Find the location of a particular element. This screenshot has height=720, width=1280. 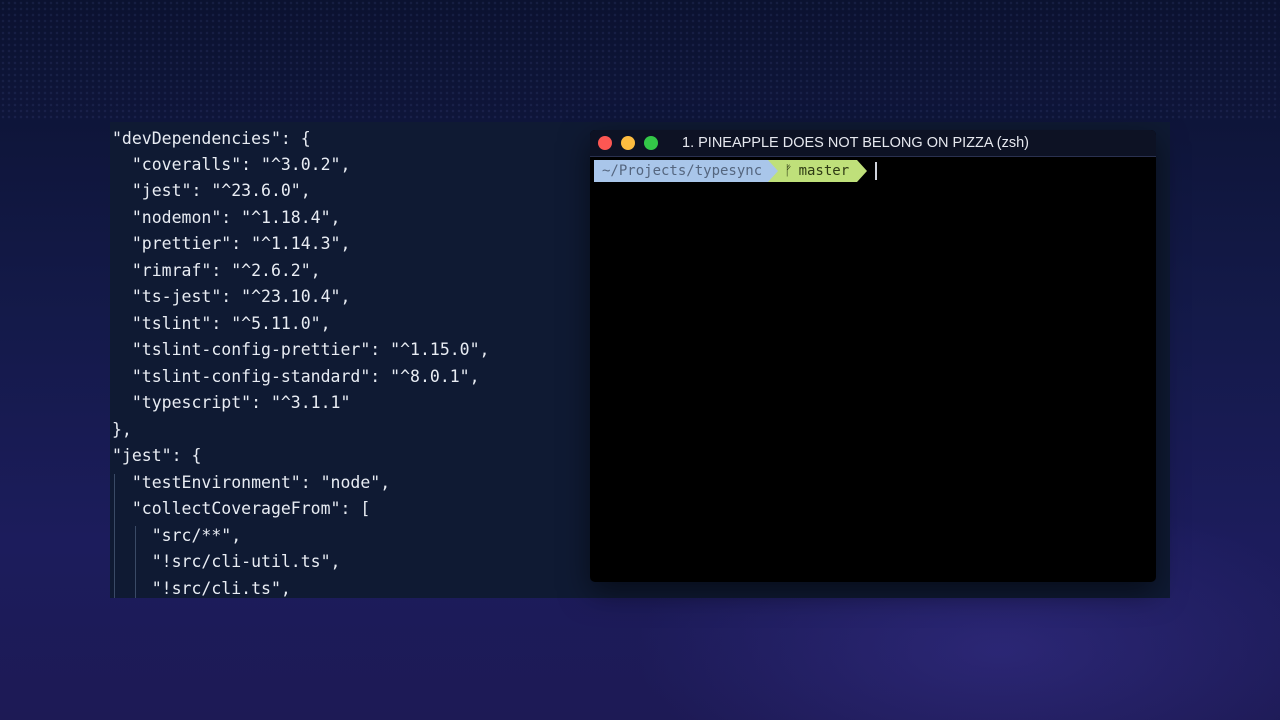

code-line: "src/**", is located at coordinates (177, 535).